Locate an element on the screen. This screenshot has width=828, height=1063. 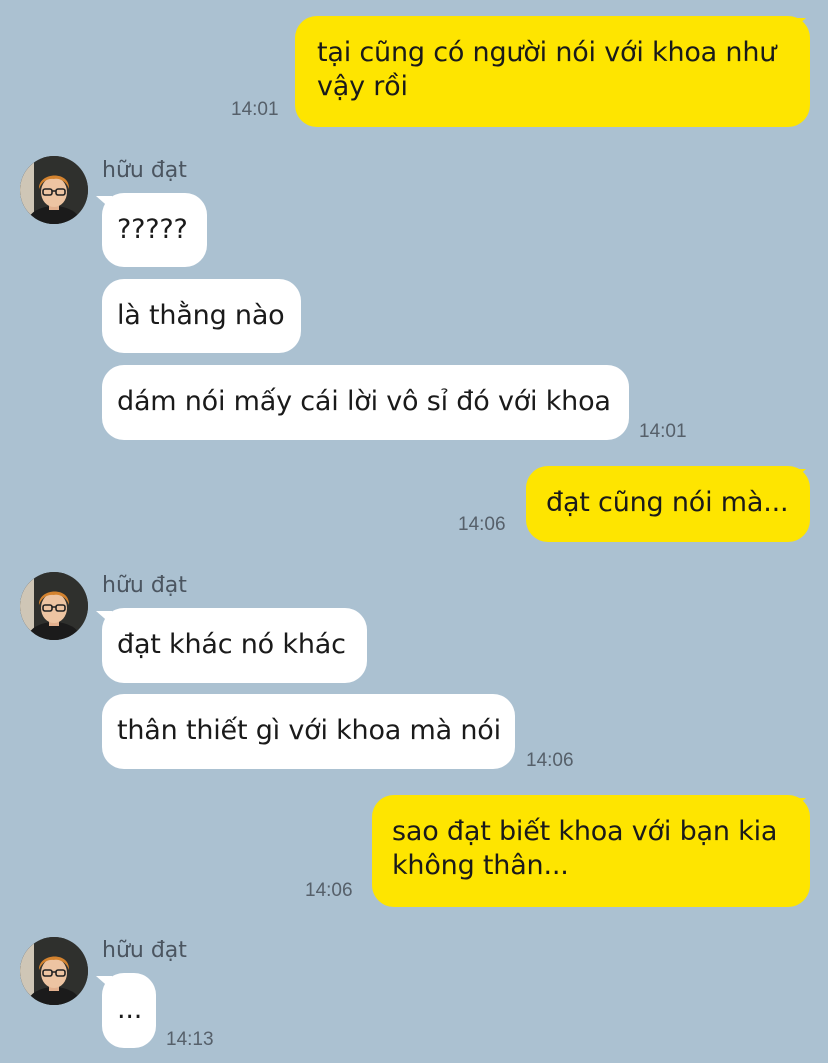
message-text: đạt khác nó khác is located at coordinates (231, 644).